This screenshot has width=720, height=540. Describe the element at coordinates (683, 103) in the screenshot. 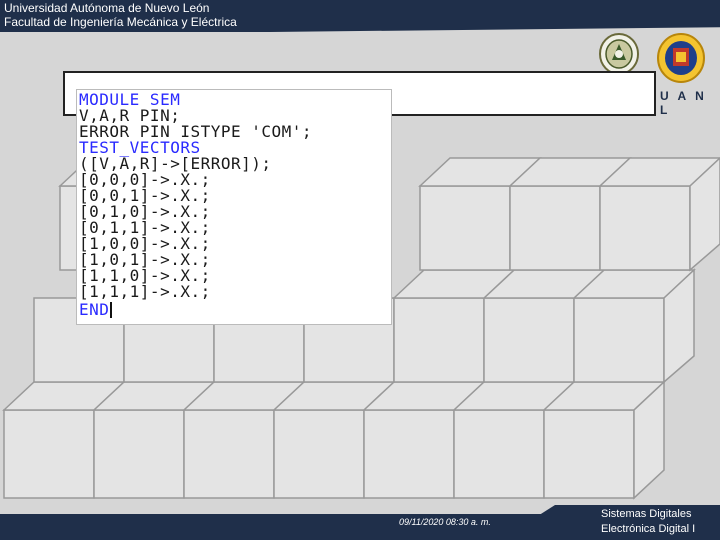

I see `uanl-label: U A N L` at that location.